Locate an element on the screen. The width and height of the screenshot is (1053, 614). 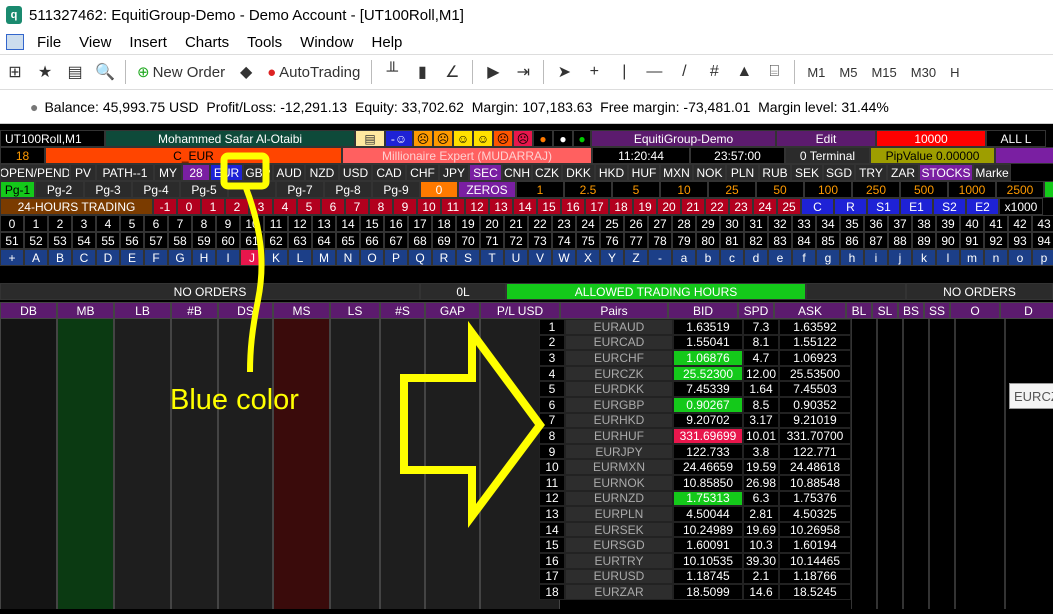
currency-tab-marke: Marke is located at coordinates (992, 172).